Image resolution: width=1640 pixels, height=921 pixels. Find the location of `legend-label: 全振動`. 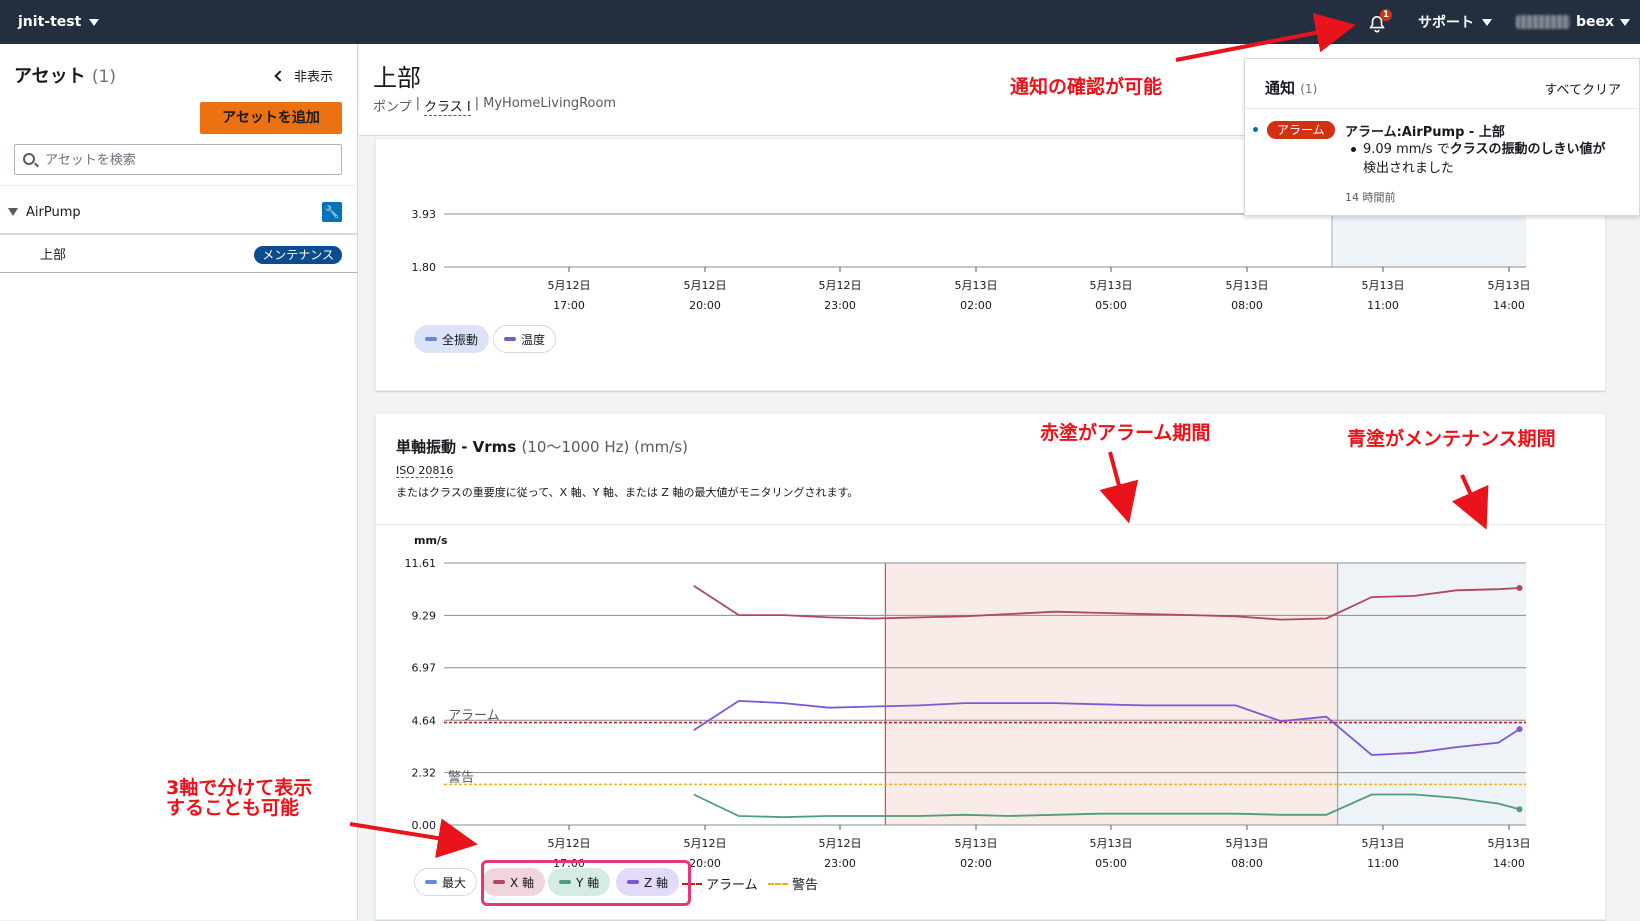

legend-label: 全振動 is located at coordinates (460, 339).